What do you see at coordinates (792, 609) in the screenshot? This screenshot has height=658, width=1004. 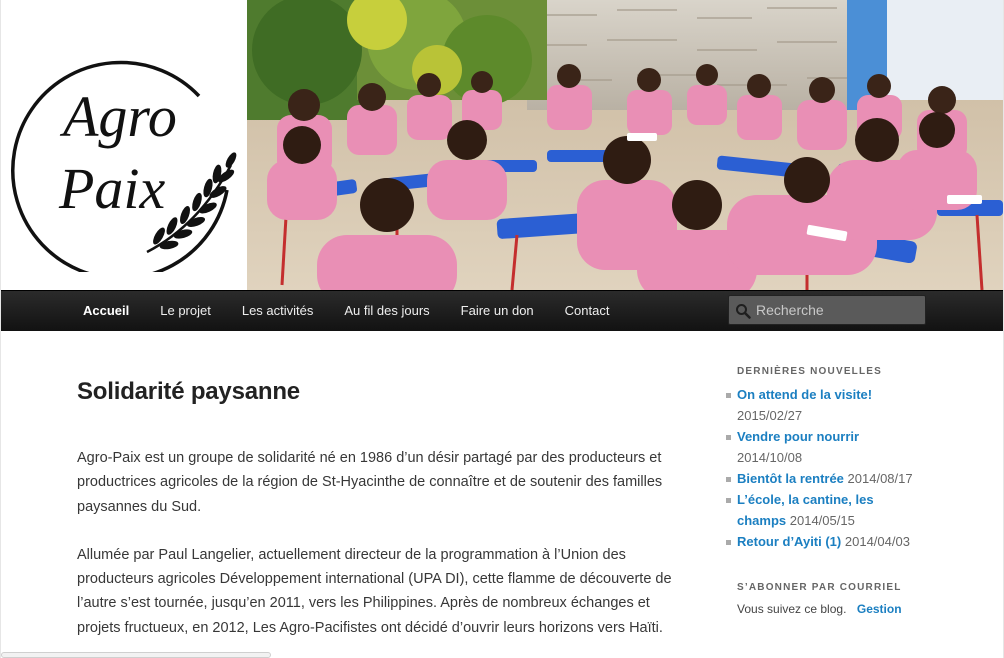 I see `subscribe-text: Vous suivez ce blog.` at bounding box center [792, 609].